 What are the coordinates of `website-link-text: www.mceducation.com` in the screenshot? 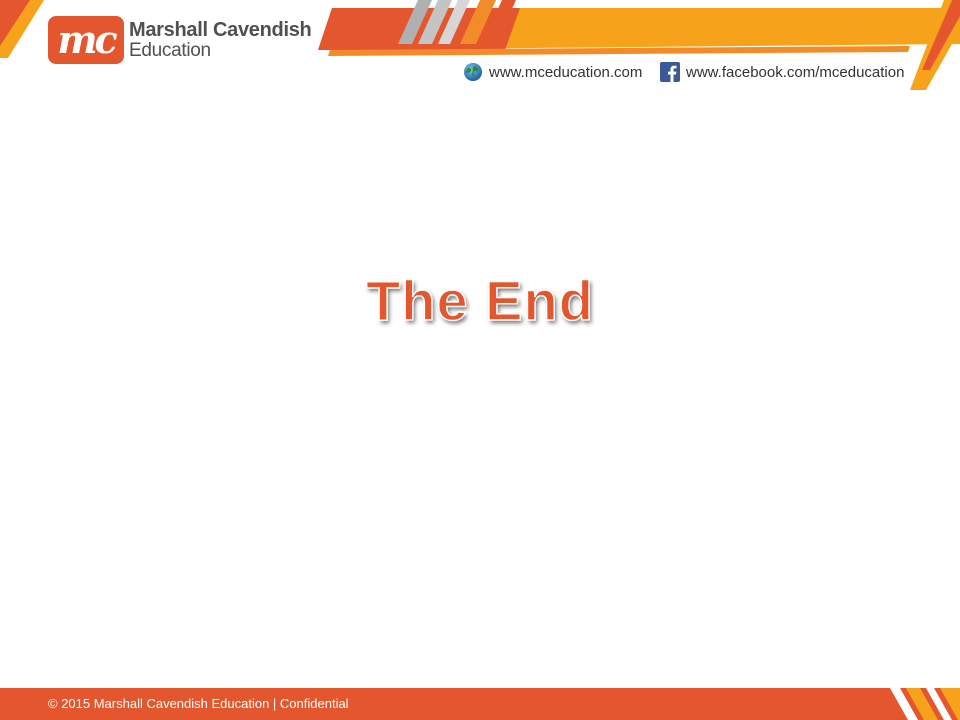 It's located at (566, 72).